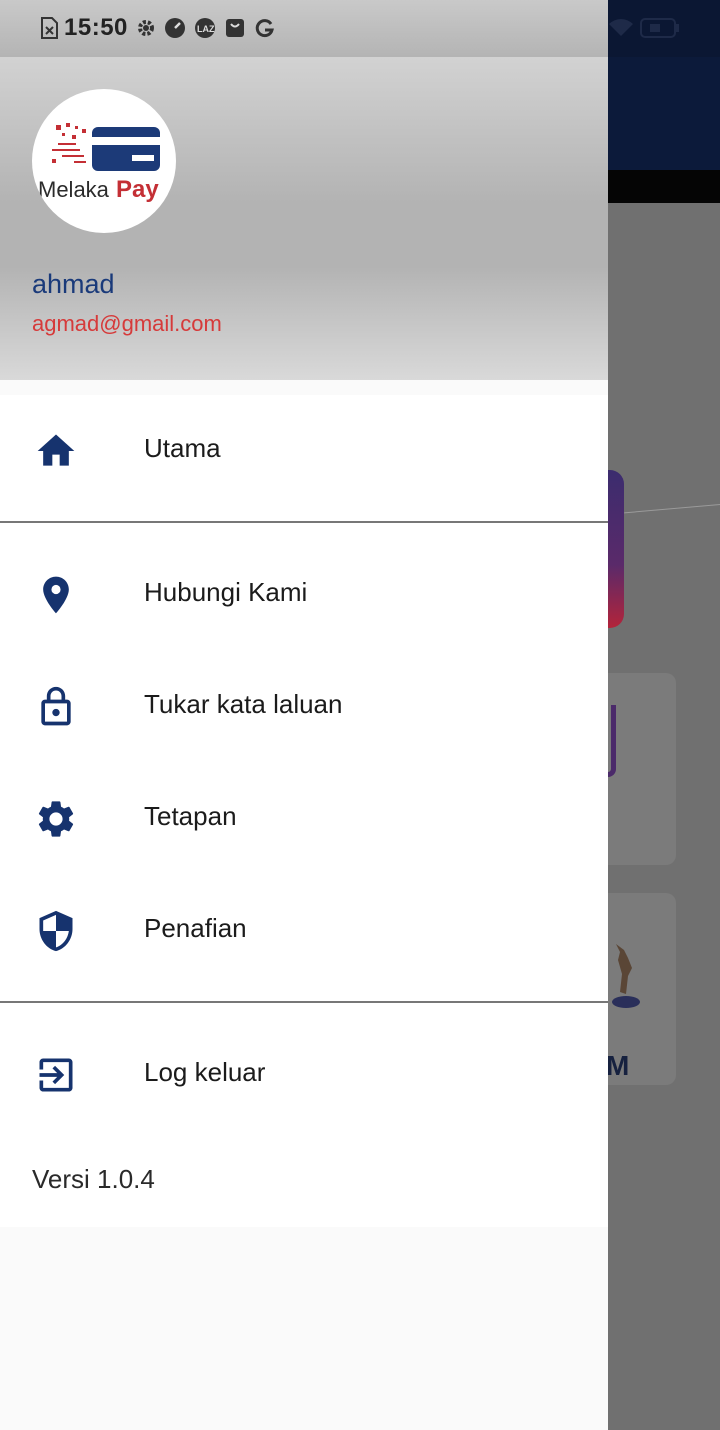  Describe the element at coordinates (137, 189) in the screenshot. I see `logo-text-pay: Pay` at that location.